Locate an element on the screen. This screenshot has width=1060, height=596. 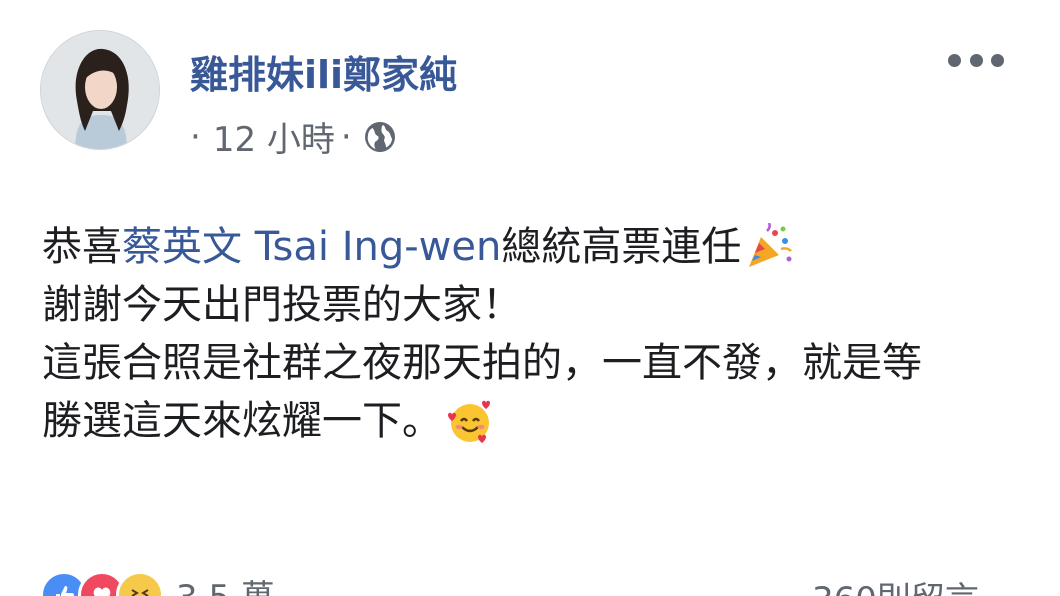
post-line-3: 這張合照是社群之夜那天拍的，一直不發，就是等 is located at coordinates (482, 363).